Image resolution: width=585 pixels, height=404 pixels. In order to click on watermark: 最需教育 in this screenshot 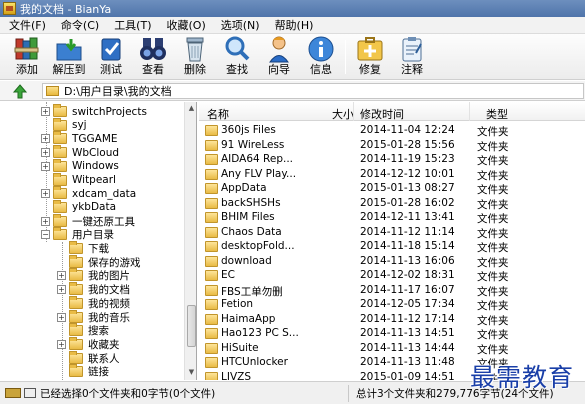, I will do `click(522, 377)`.